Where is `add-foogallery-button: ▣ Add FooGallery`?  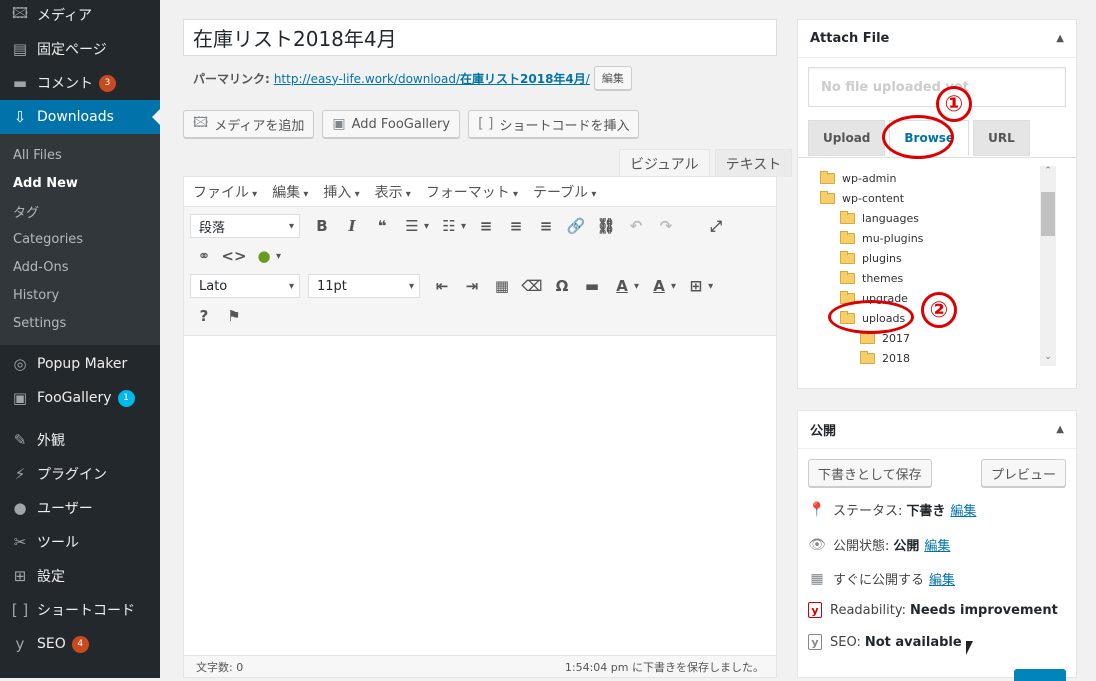 add-foogallery-button: ▣ Add FooGallery is located at coordinates (391, 124).